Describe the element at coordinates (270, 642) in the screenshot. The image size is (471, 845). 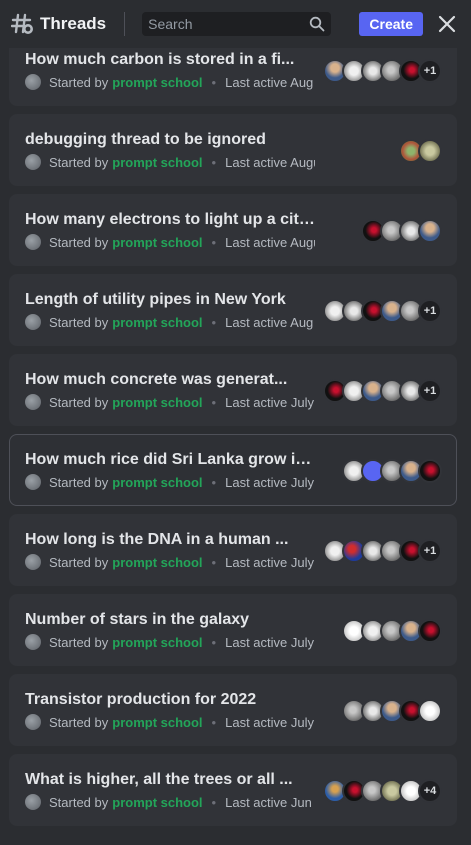
I see `last-active-label: Last active July 5, 2` at that location.